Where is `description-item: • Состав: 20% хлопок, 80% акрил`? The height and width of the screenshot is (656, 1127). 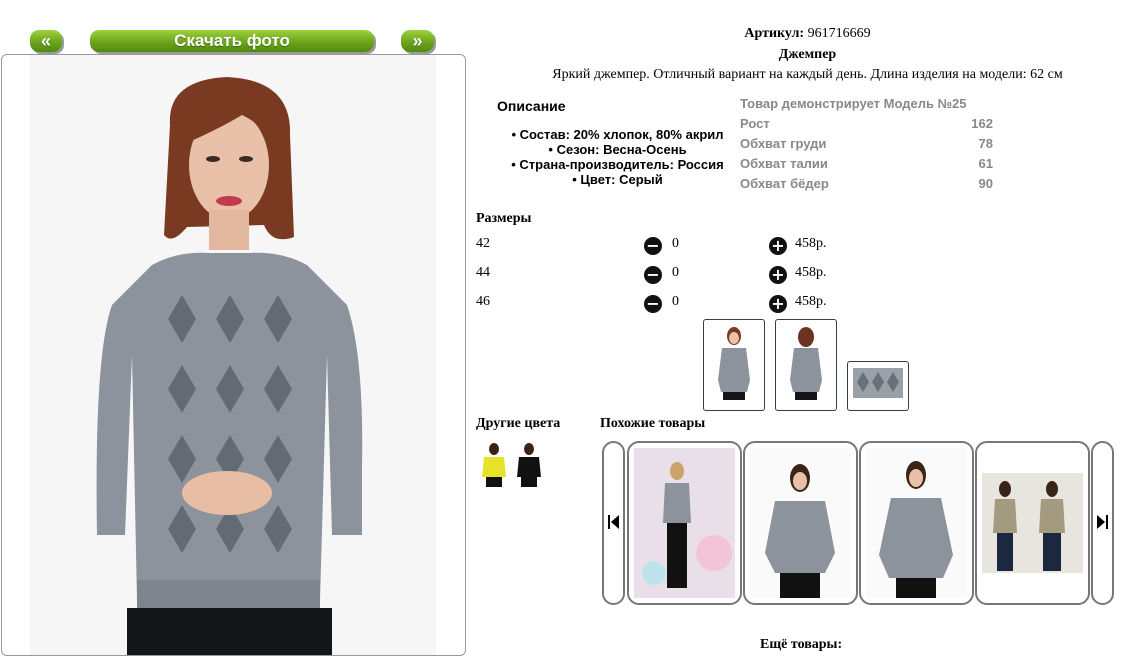 description-item: • Состав: 20% хлопок, 80% акрил is located at coordinates (617, 134).